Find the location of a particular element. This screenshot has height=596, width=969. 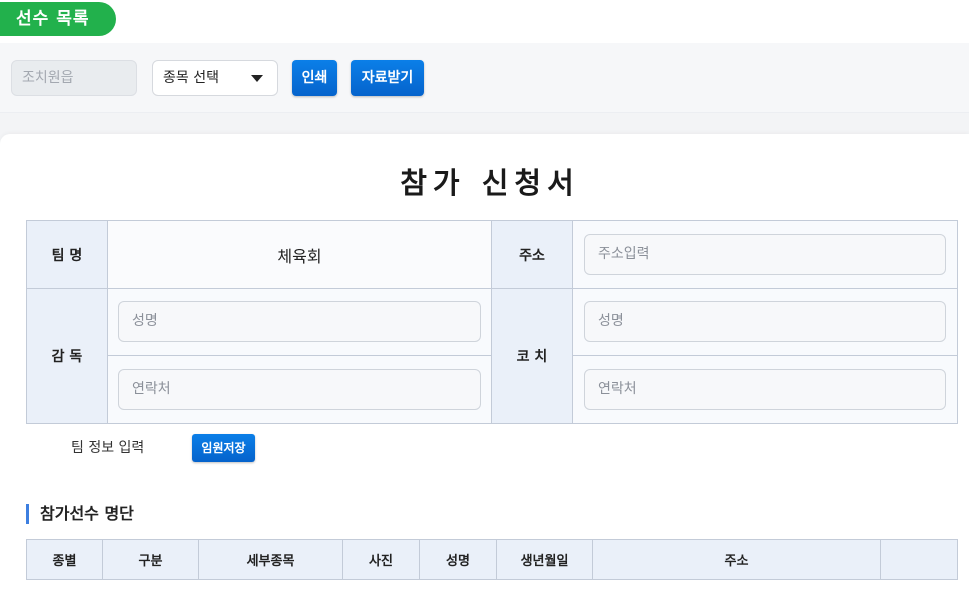

roster-header-actions is located at coordinates (919, 559).